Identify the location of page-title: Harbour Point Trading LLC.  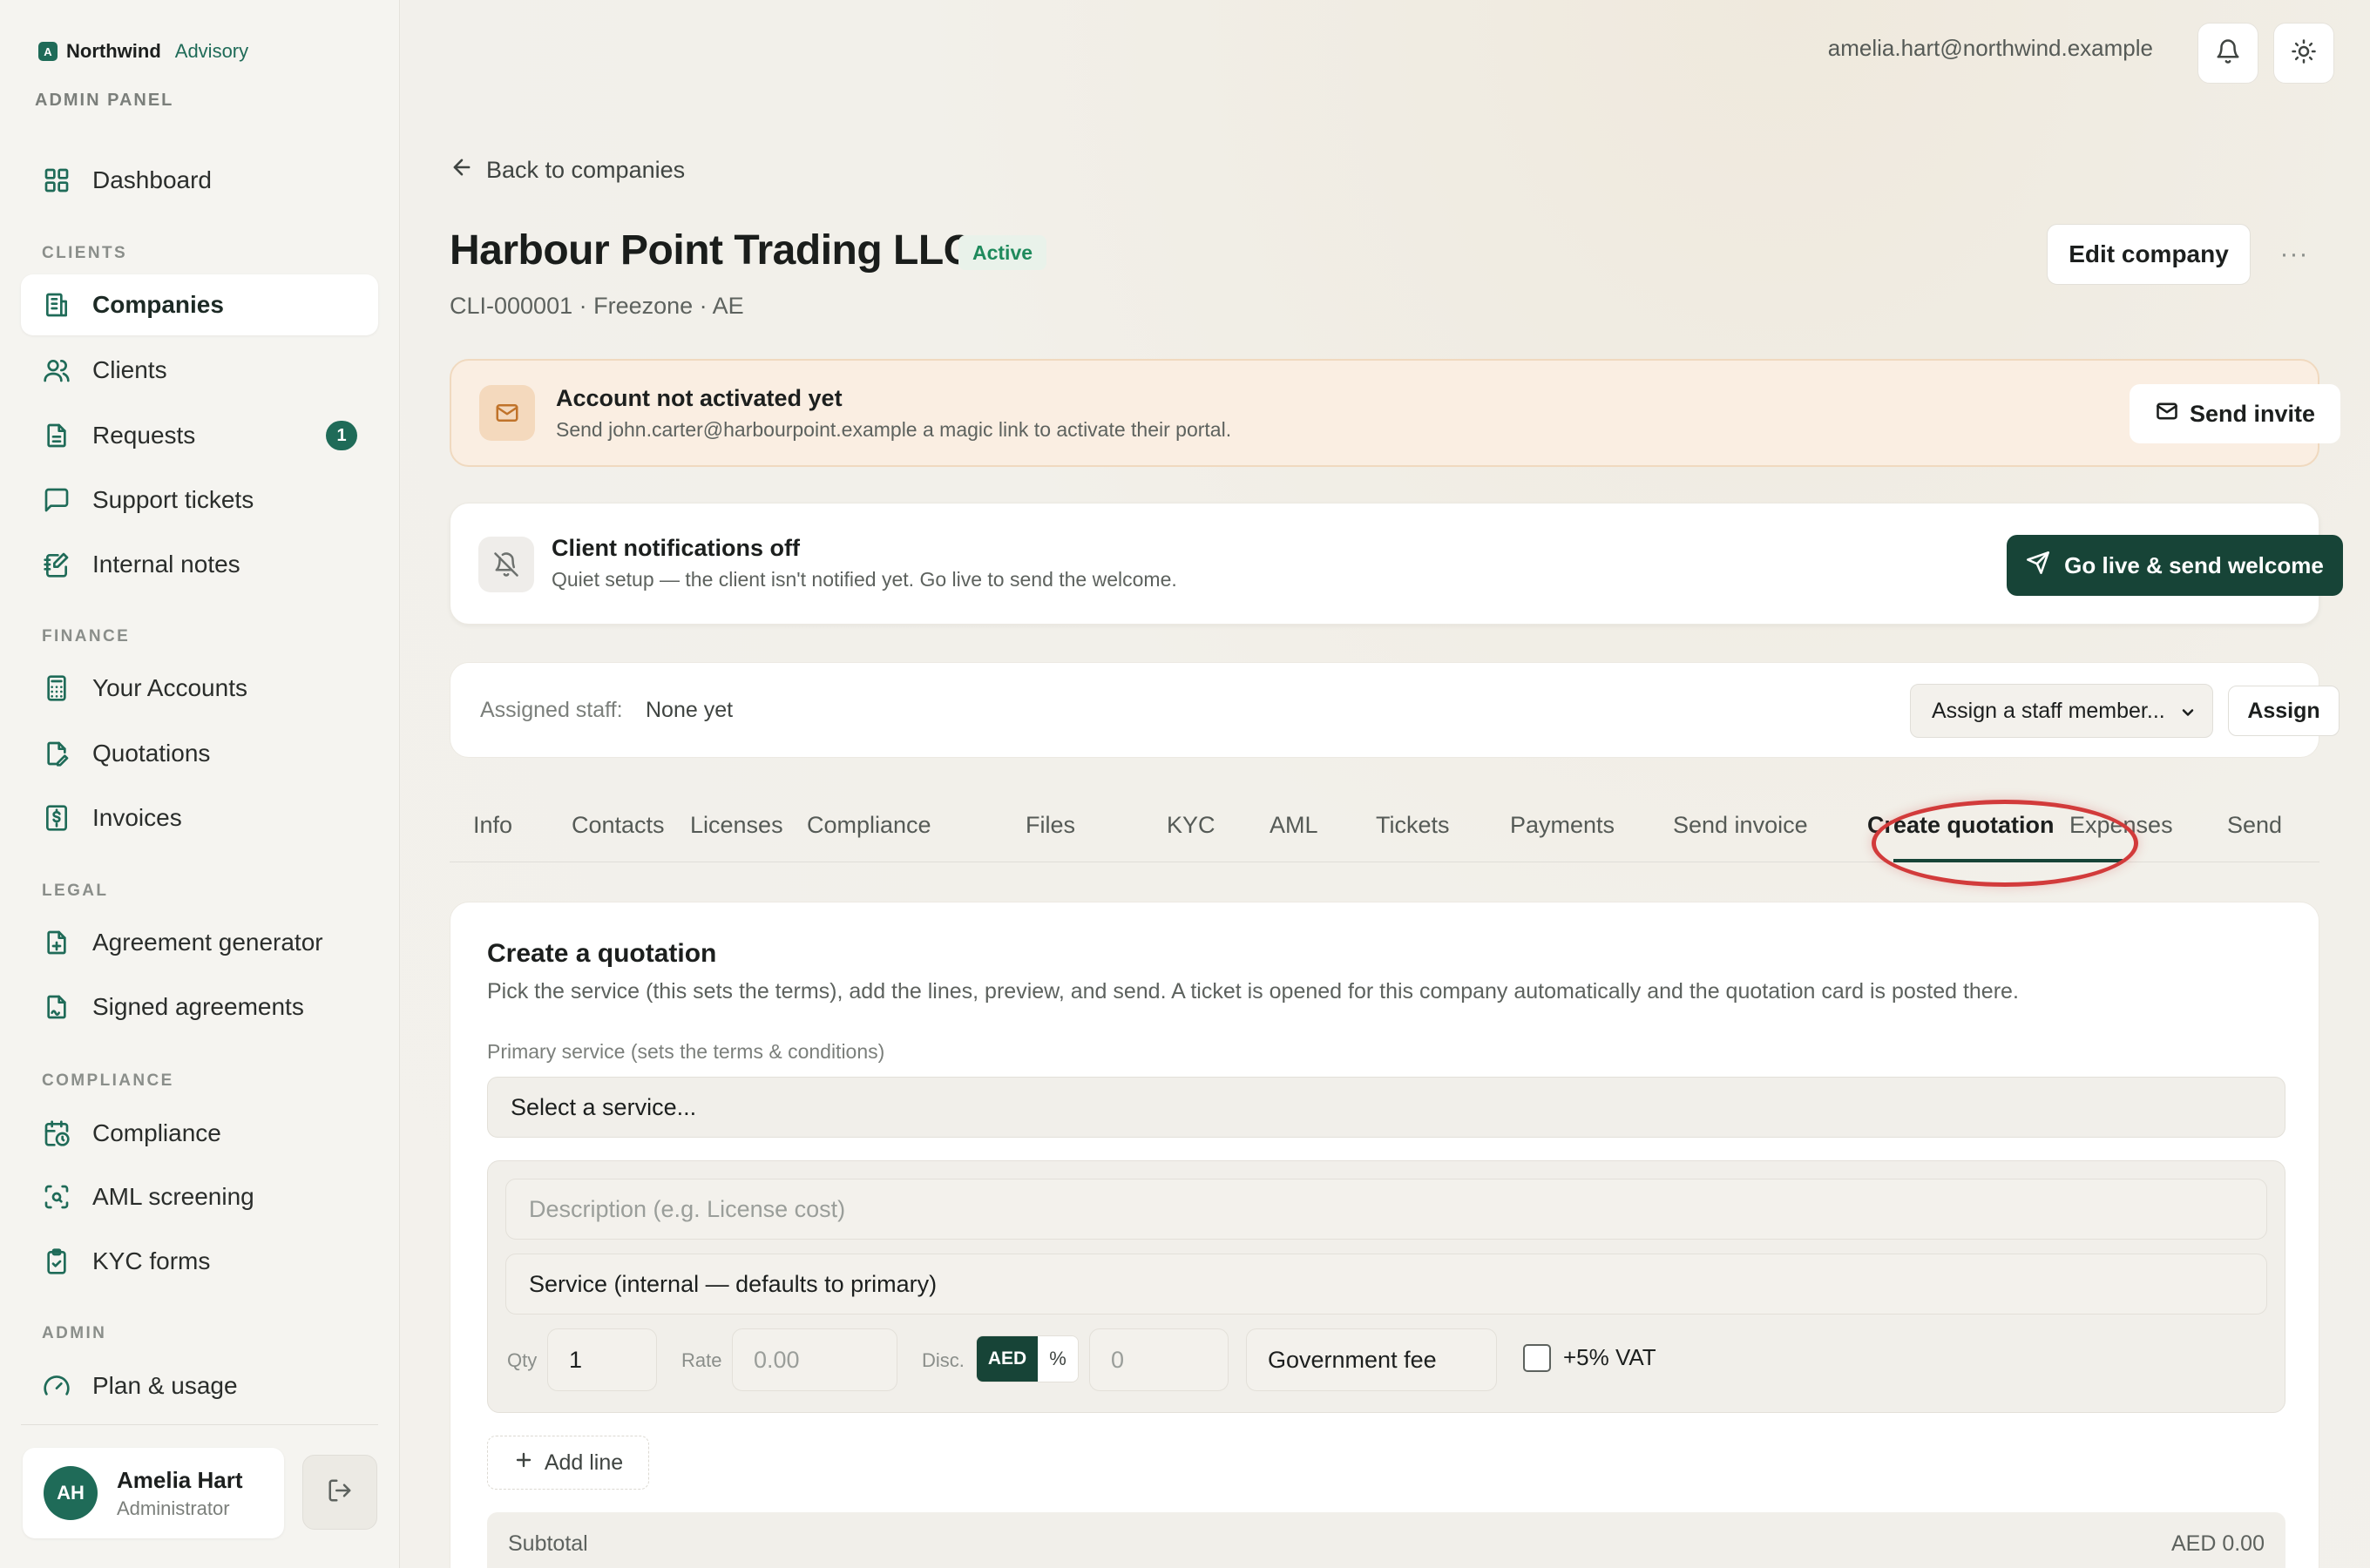
(711, 250).